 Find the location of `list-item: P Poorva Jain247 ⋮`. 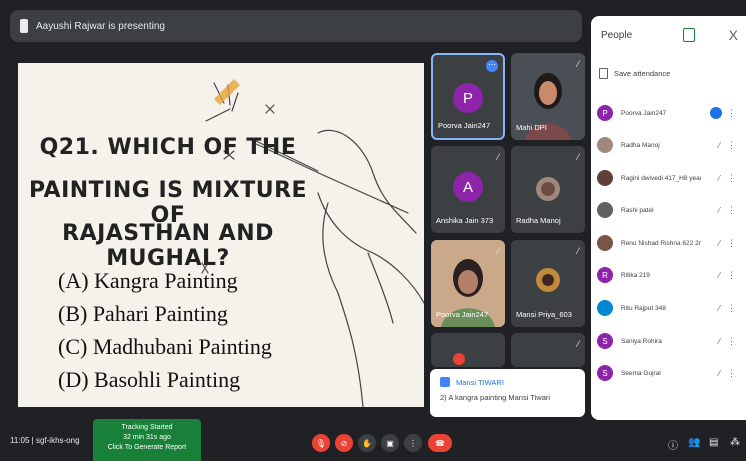

list-item: P Poorva Jain247 ⋮ is located at coordinates (669, 113).